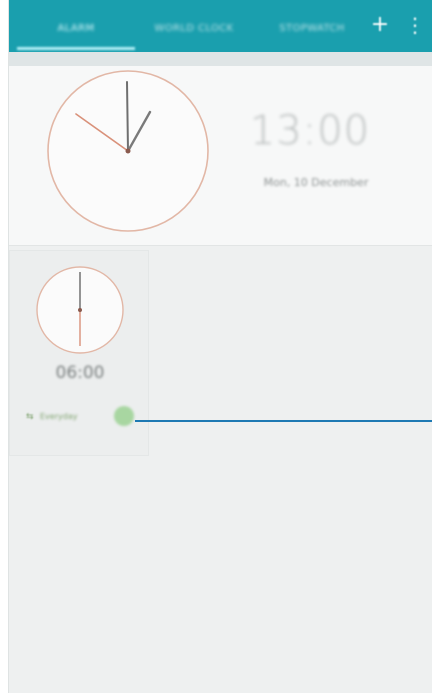  What do you see at coordinates (30, 417) in the screenshot?
I see `repeat-icon: ⇆` at bounding box center [30, 417].